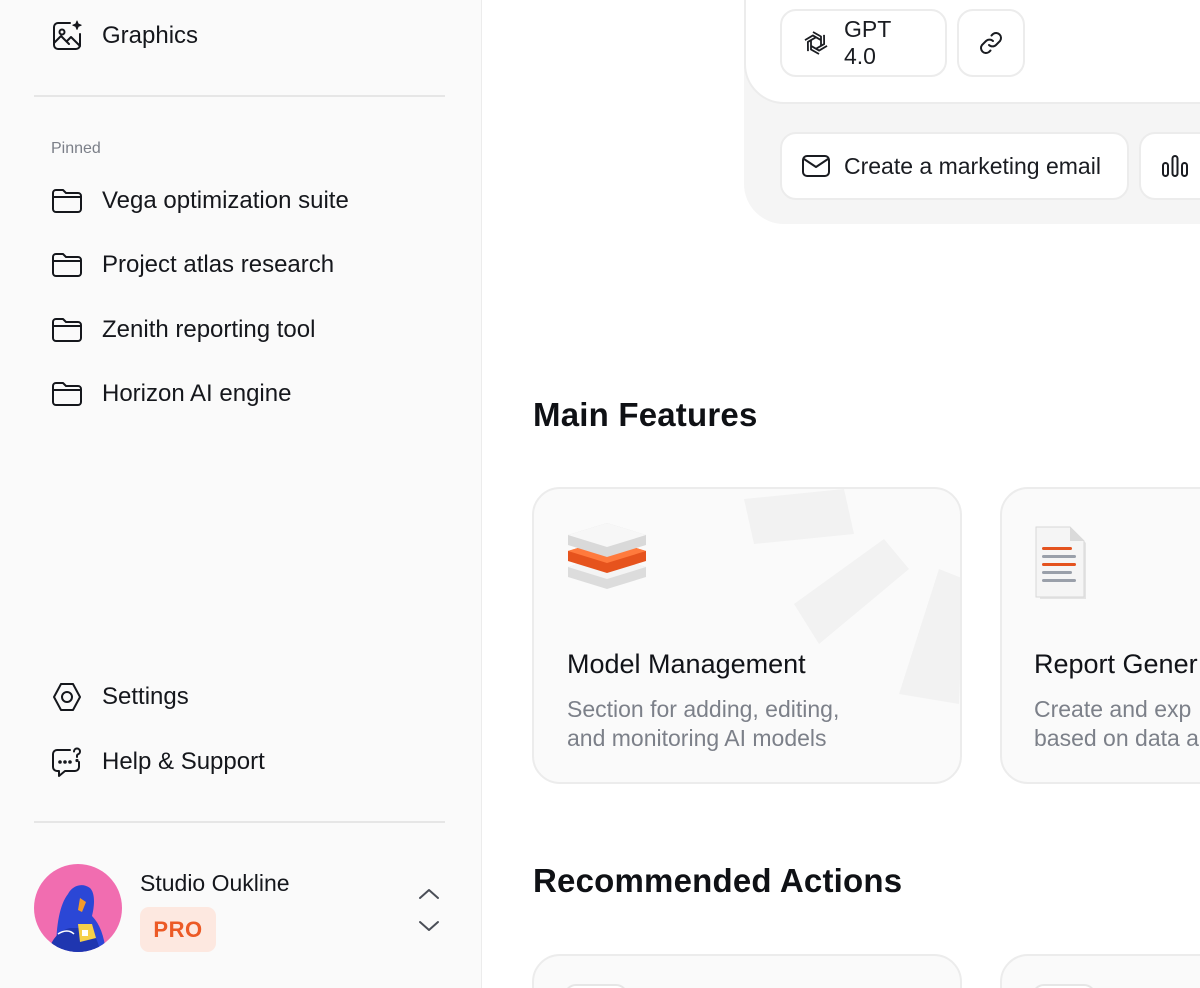 Image resolution: width=1200 pixels, height=988 pixels. Describe the element at coordinates (972, 165) in the screenshot. I see `suggestion-label: Create a marketing email` at that location.